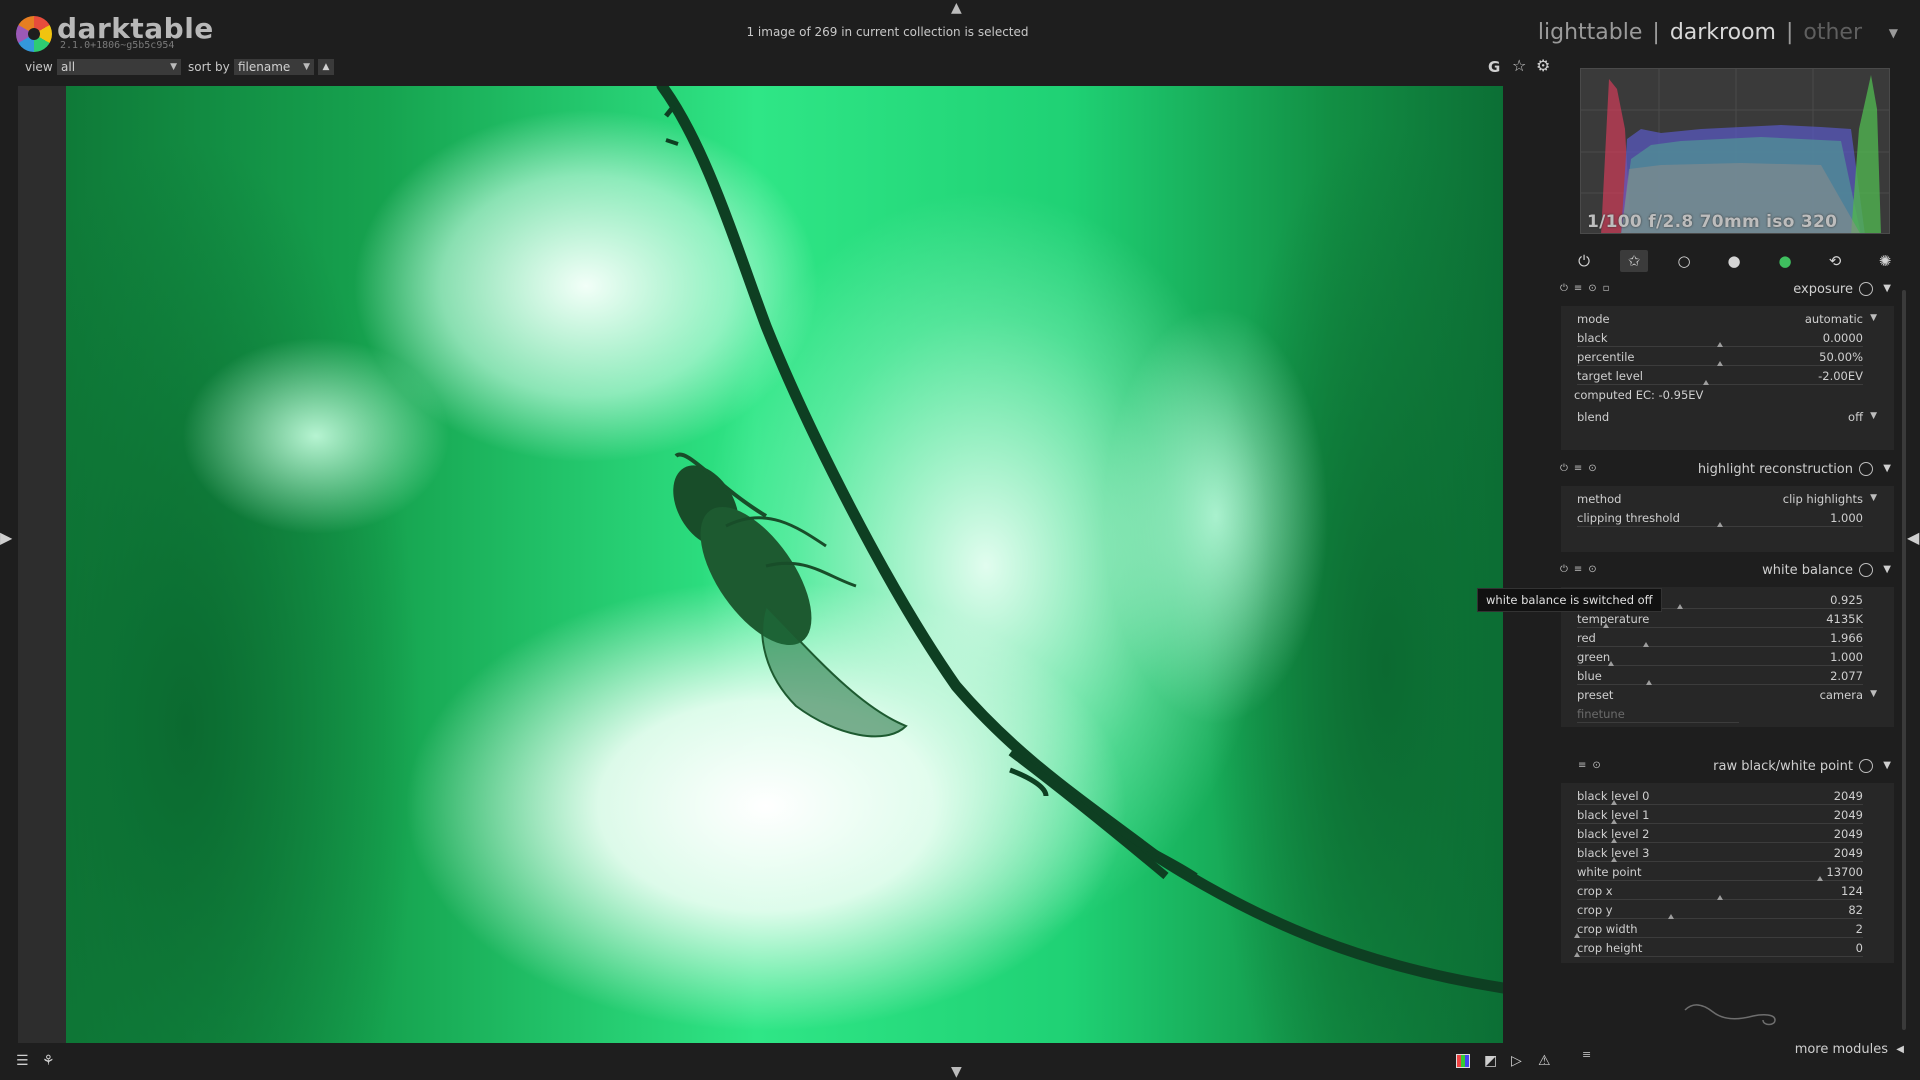 The width and height of the screenshot is (1920, 1080). Describe the element at coordinates (1785, 261) in the screenshot. I see `color-icon: ●` at that location.